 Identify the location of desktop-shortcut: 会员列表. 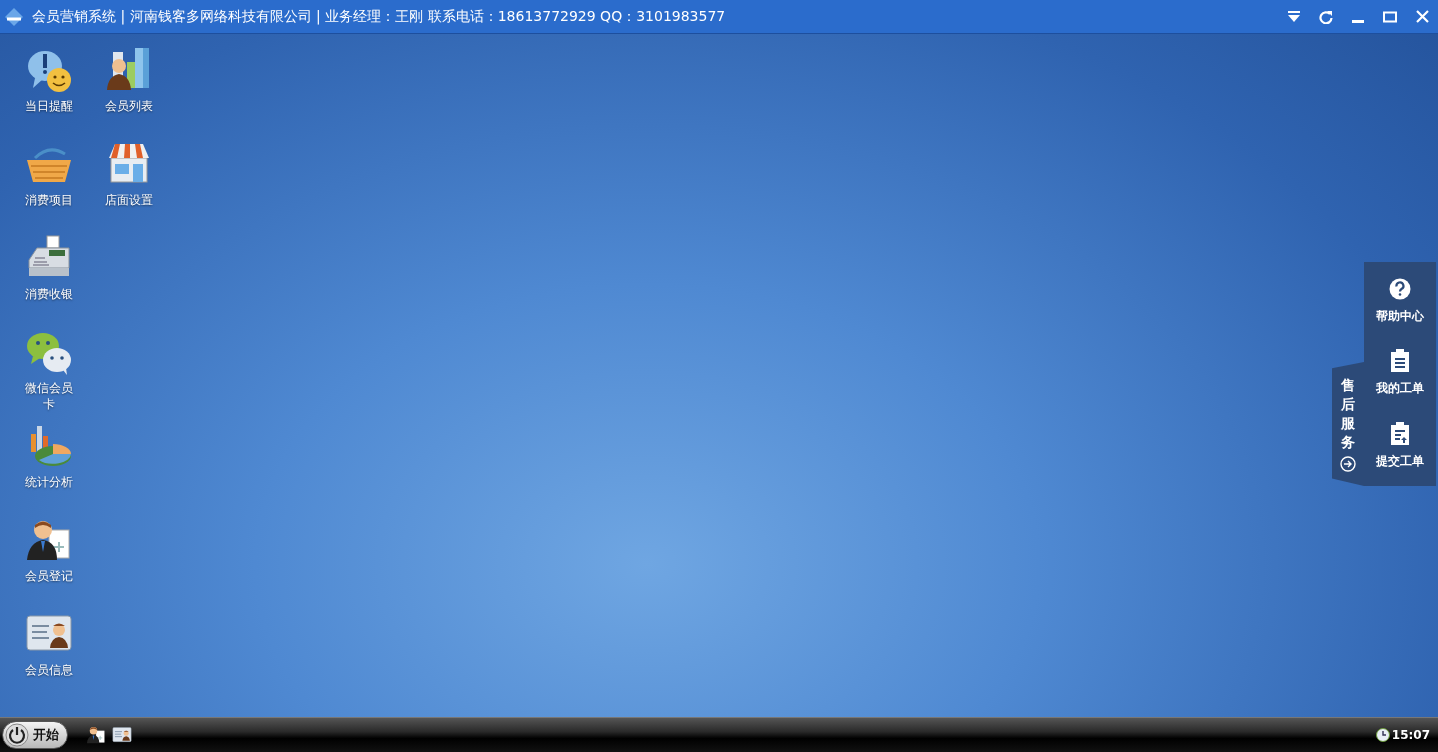
(129, 91).